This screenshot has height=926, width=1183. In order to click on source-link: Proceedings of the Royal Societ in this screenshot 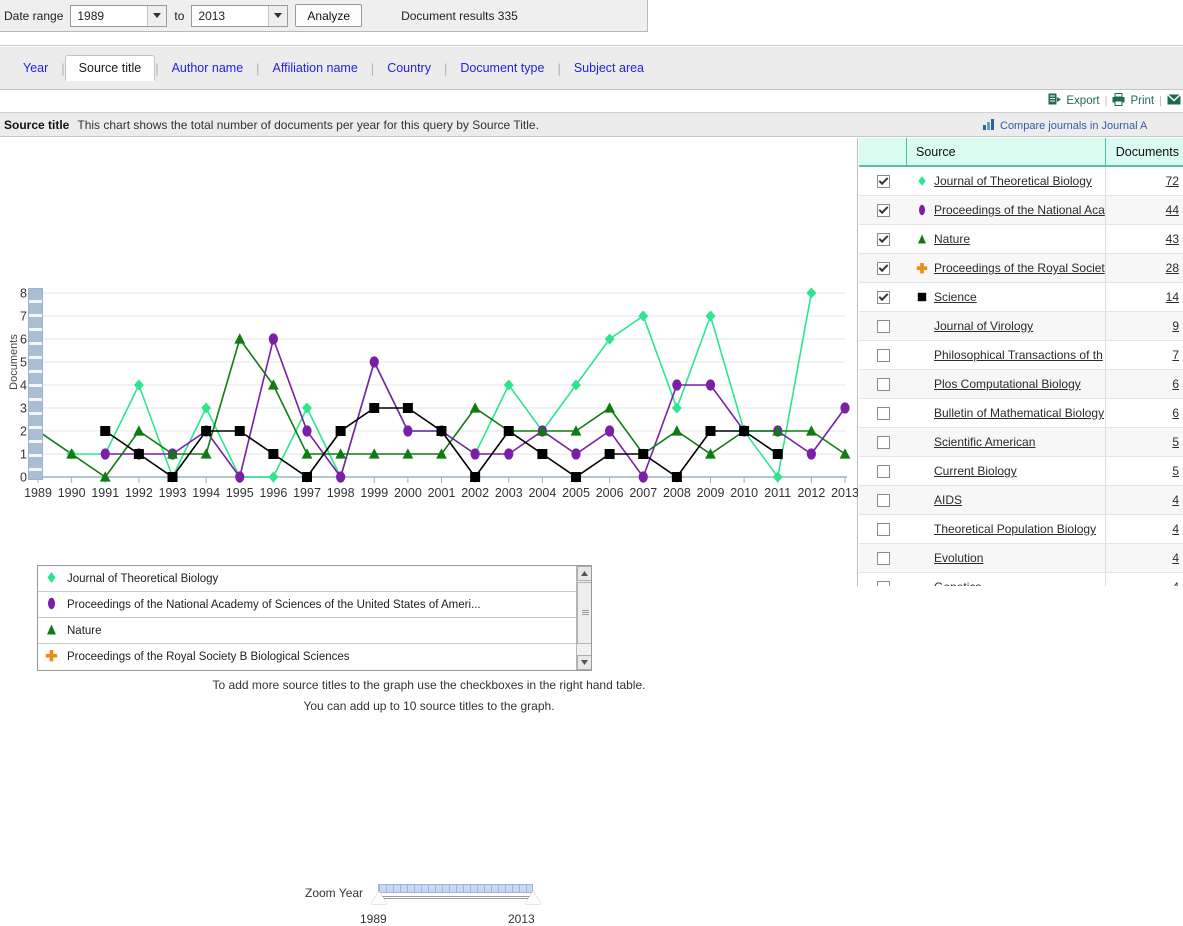, I will do `click(1019, 268)`.